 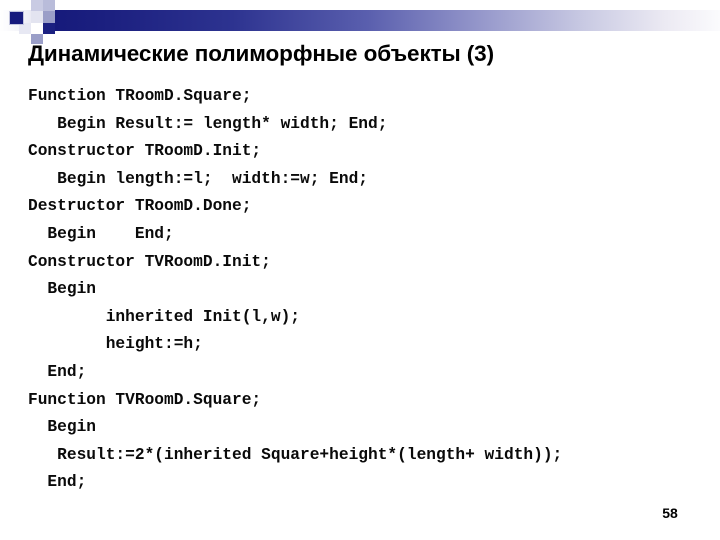 What do you see at coordinates (208, 123) in the screenshot?
I see `code-line: Begin Result:= length* width; End;` at bounding box center [208, 123].